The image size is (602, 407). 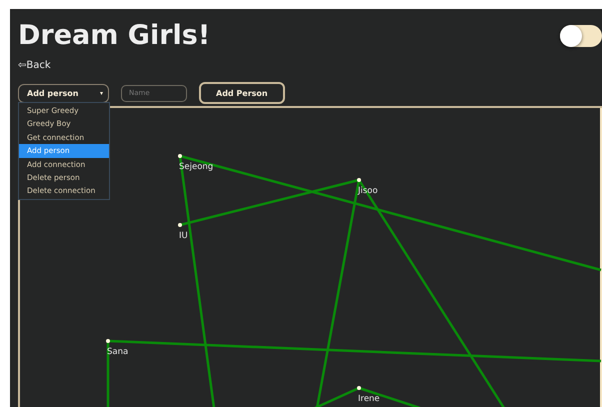 I want to click on page-title: Dream Girls!, so click(x=114, y=36).